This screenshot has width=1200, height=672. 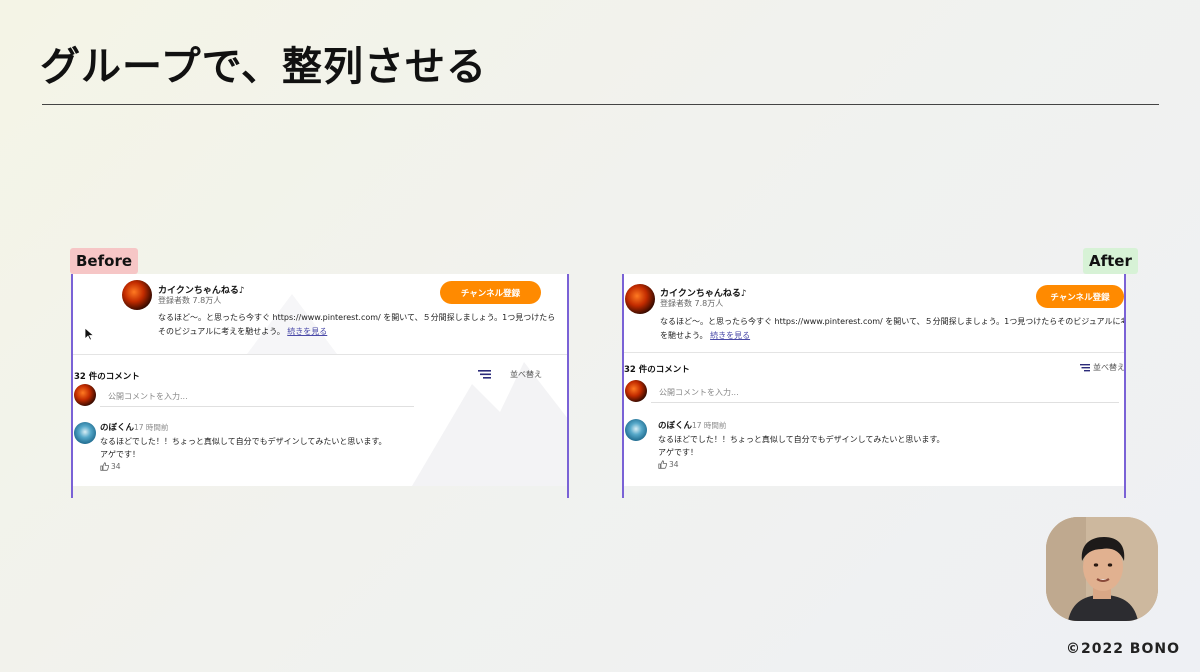 I want to click on description-text: を馳せよう。, so click(x=684, y=335).